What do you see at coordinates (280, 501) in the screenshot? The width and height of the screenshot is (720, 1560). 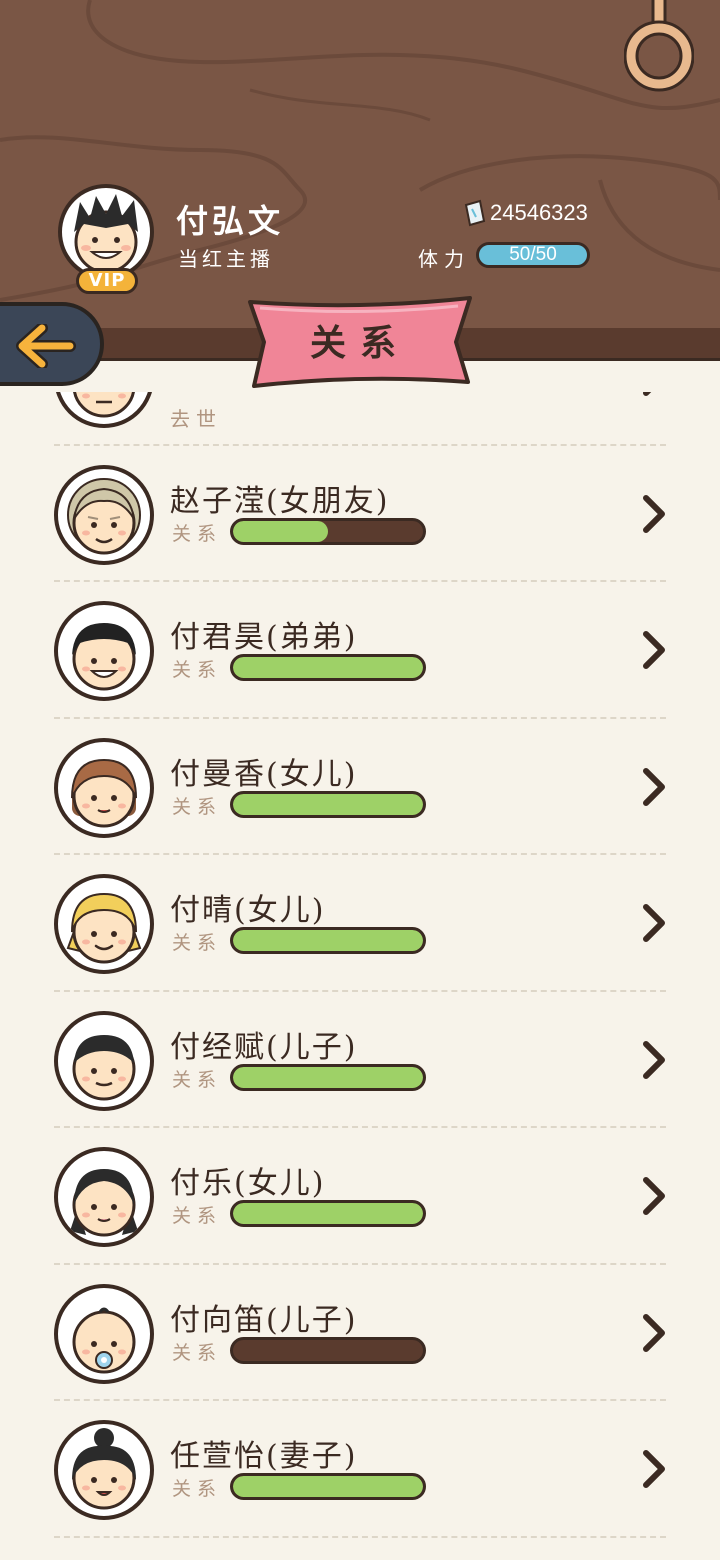 I see `relation-name: 赵子滢(女朋友)` at bounding box center [280, 501].